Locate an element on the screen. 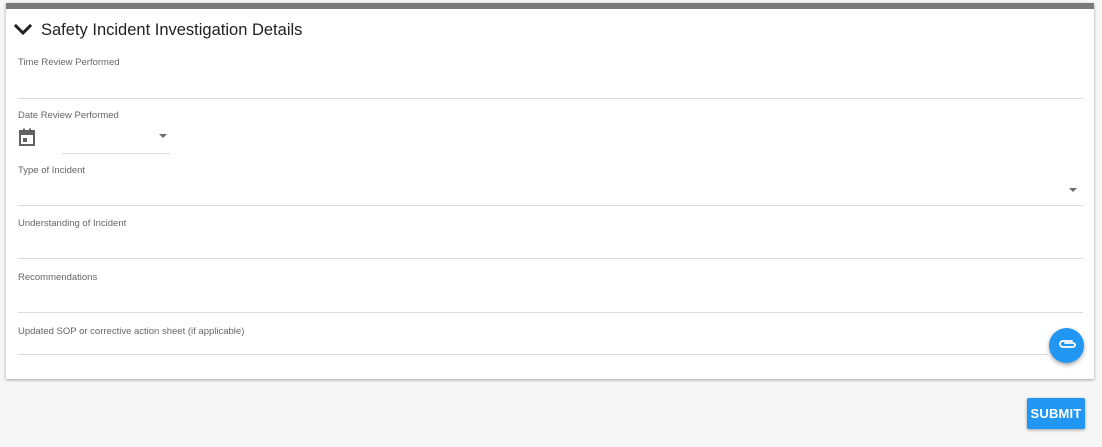  attach-file-button is located at coordinates (1066, 345).